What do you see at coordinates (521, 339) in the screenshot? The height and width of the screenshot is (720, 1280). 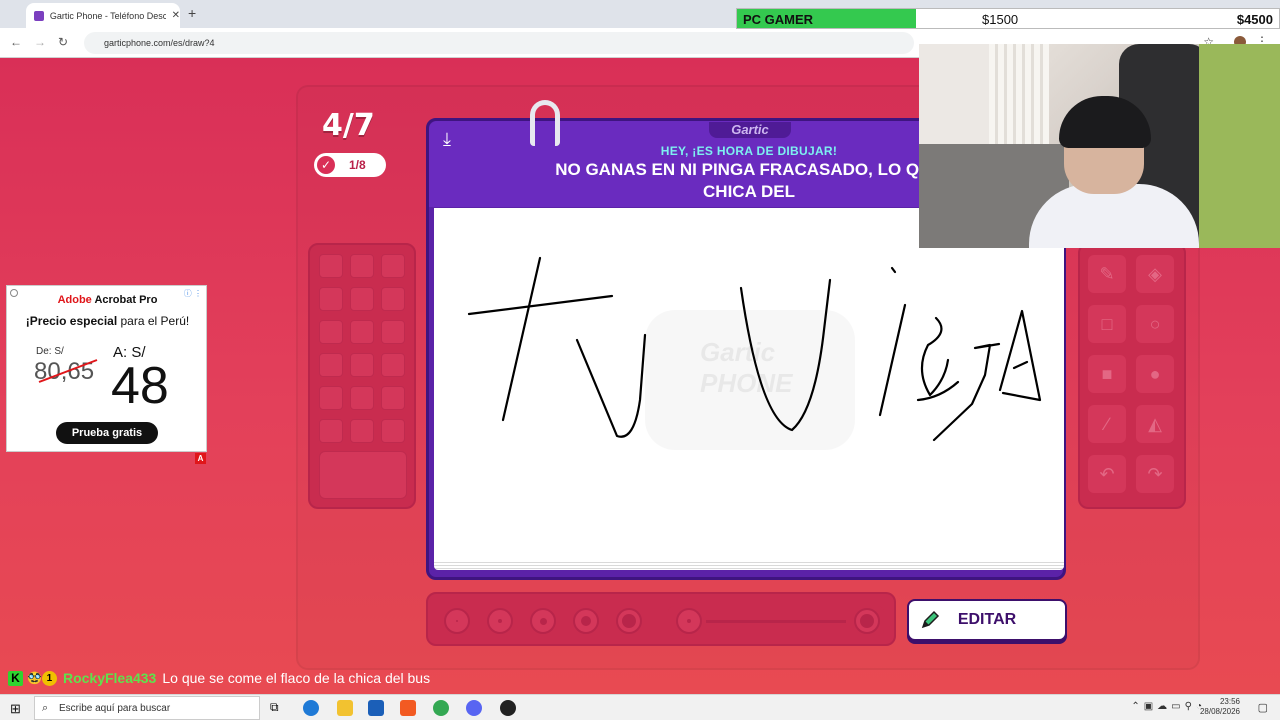 I see `stroke-t-stem` at bounding box center [521, 339].